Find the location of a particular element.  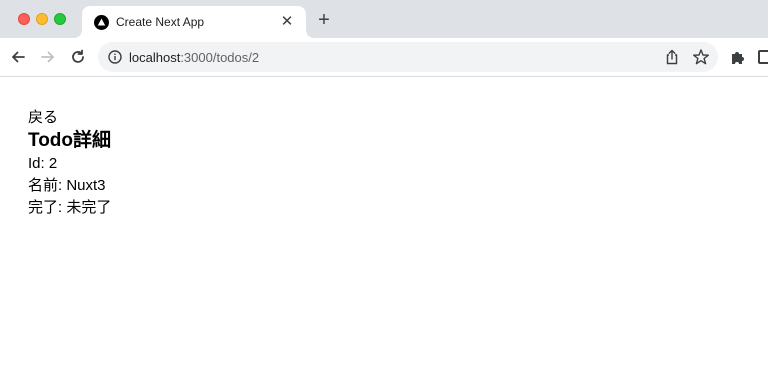

page-title: Todo詳細 is located at coordinates (70, 140).